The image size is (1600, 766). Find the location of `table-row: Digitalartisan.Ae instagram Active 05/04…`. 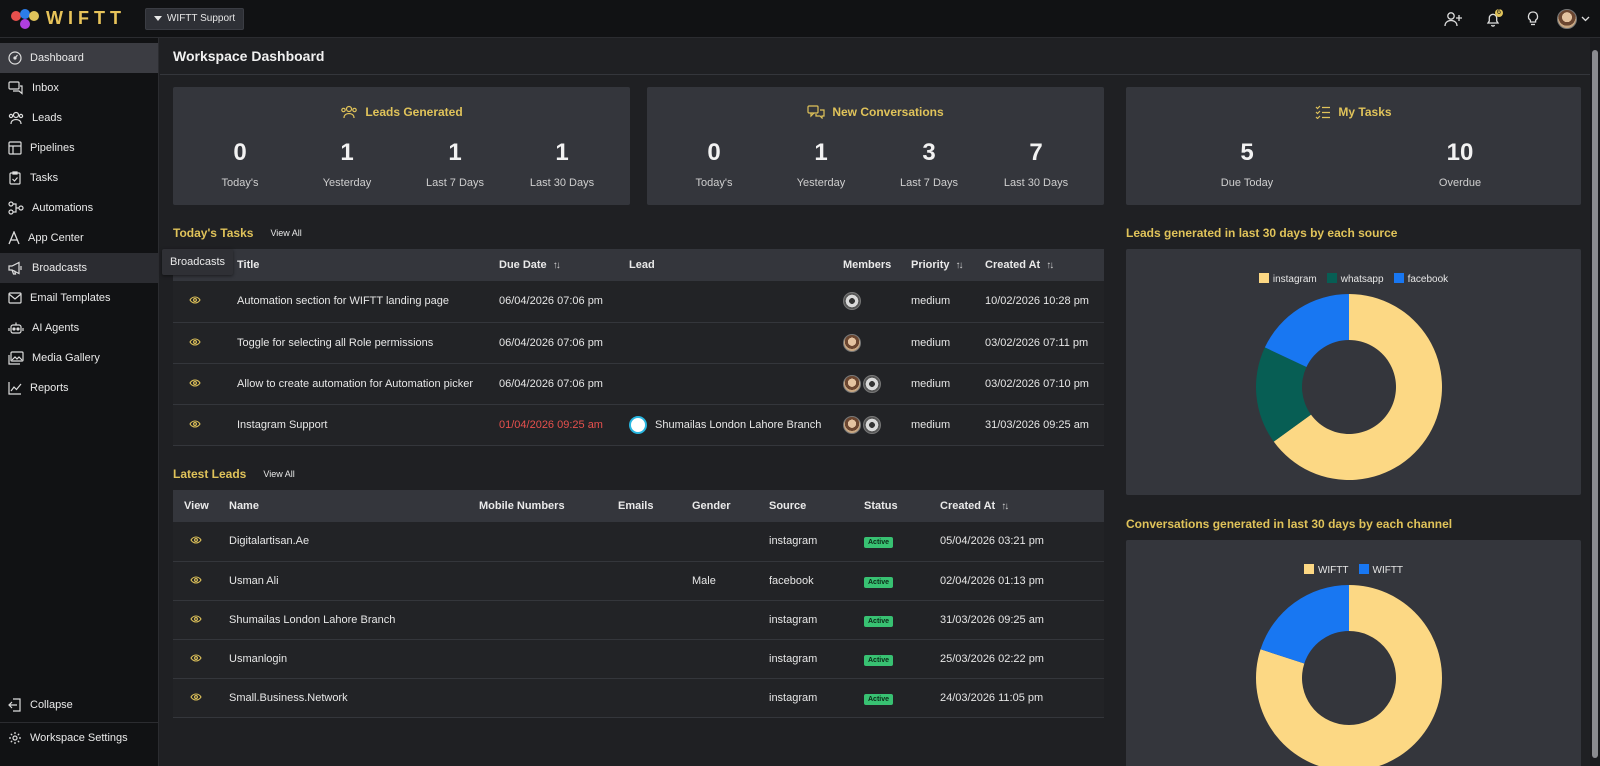

table-row: Digitalartisan.Ae instagram Active 05/04… is located at coordinates (638, 542).